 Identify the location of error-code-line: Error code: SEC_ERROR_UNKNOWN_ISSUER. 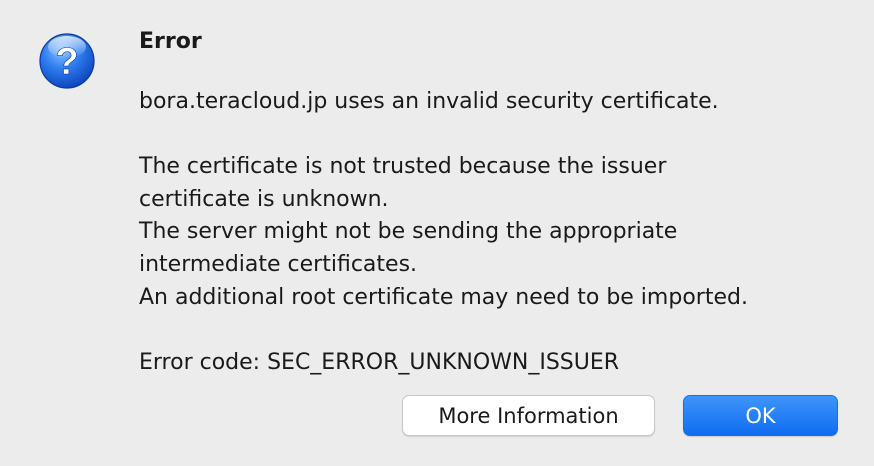
(379, 362).